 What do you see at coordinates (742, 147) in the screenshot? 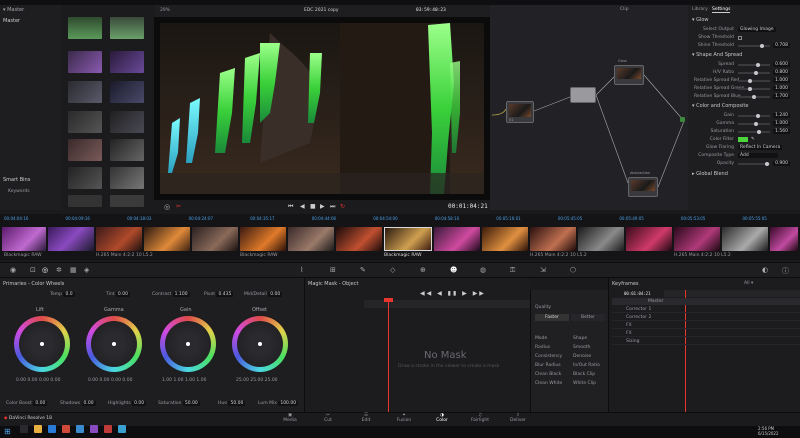
I see `glow-flaring: Glow Flaring Reflect In Camera` at bounding box center [742, 147].